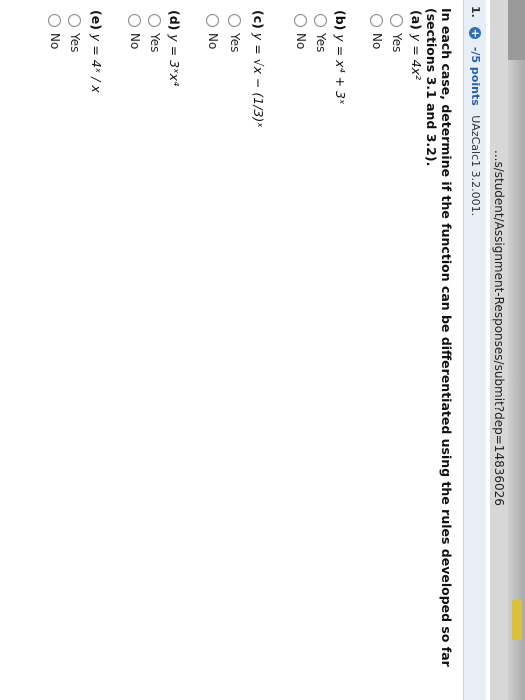 This screenshot has height=700, width=525. What do you see at coordinates (258, 80) in the screenshot?
I see `part-formula: y = √x − (1/3)ˣ` at bounding box center [258, 80].